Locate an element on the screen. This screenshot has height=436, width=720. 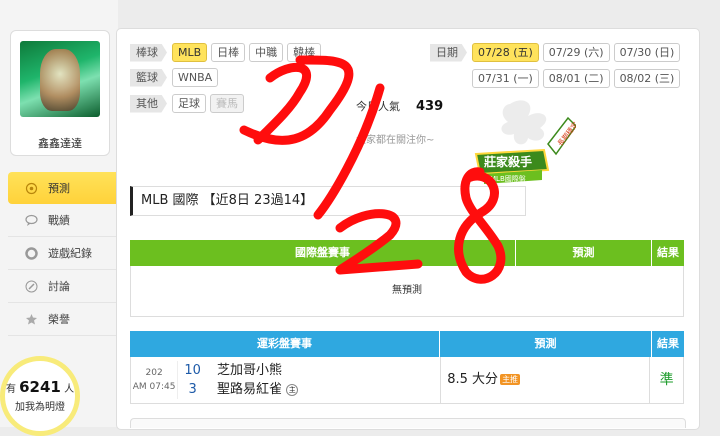
pick: 8.5 大分 is located at coordinates (473, 379).